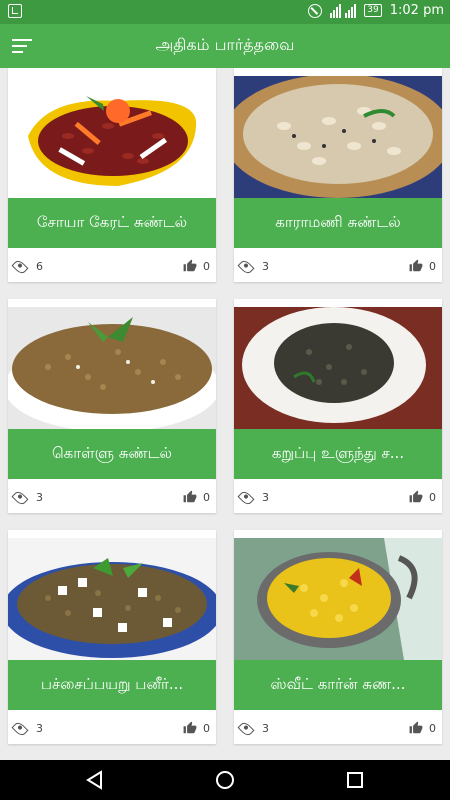 The height and width of the screenshot is (800, 450). I want to click on home-icon, so click(225, 780).